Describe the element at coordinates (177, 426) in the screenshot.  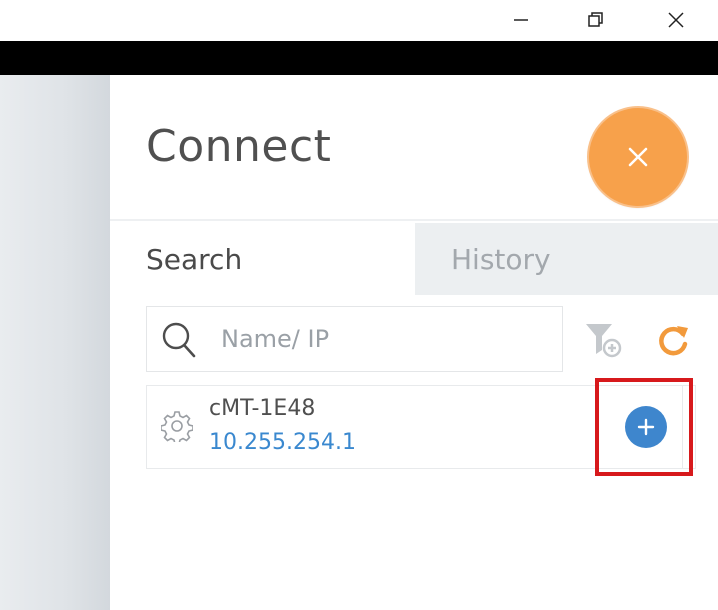
I see `gear-icon` at that location.